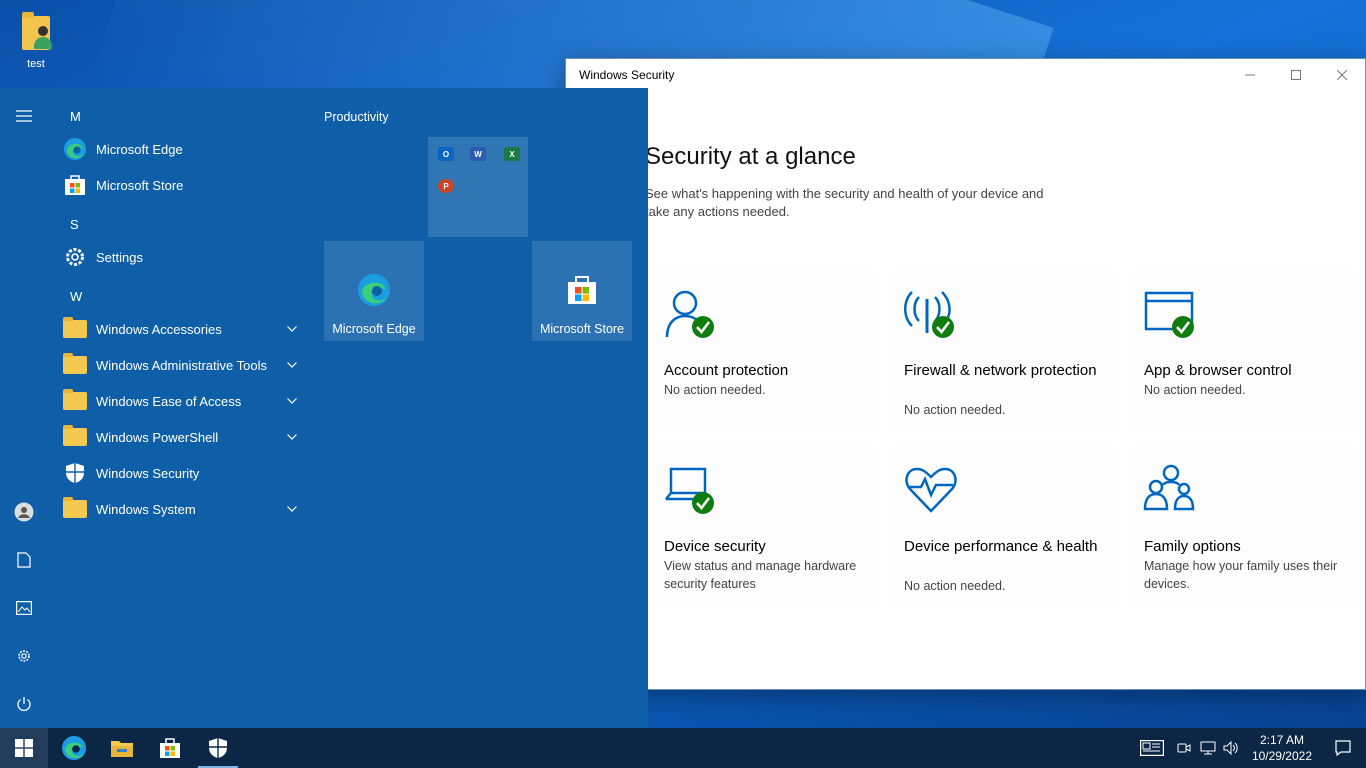 Image resolution: width=1366 pixels, height=768 pixels. What do you see at coordinates (169, 401) in the screenshot?
I see `app-label: Windows Ease of Access` at bounding box center [169, 401].